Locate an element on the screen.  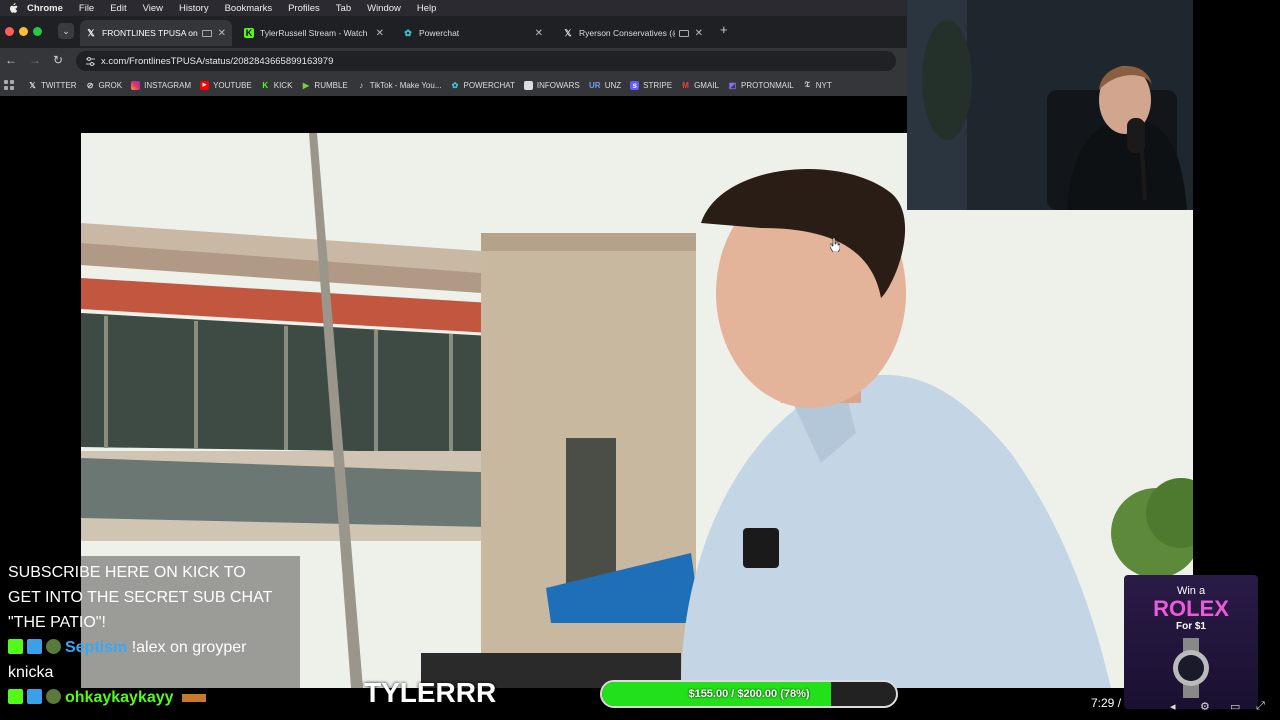
bookmark-twitter: 𝕏 TWITTER is located at coordinates (52, 85).